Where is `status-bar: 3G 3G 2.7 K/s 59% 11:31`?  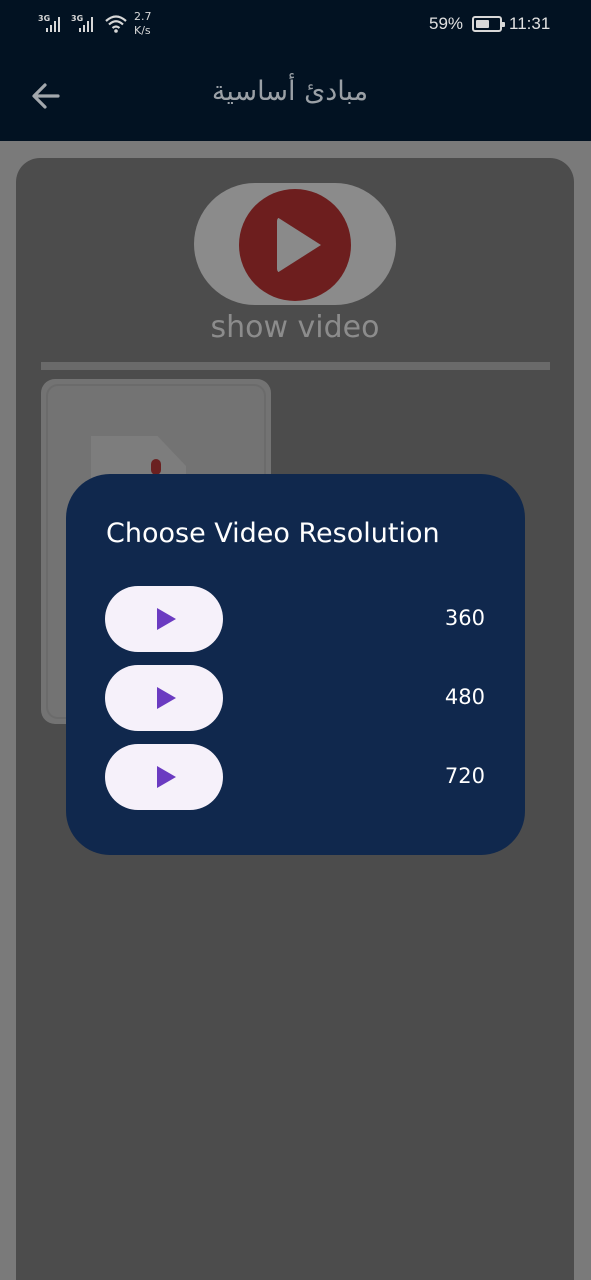 status-bar: 3G 3G 2.7 K/s 59% 11:31 is located at coordinates (295, 25).